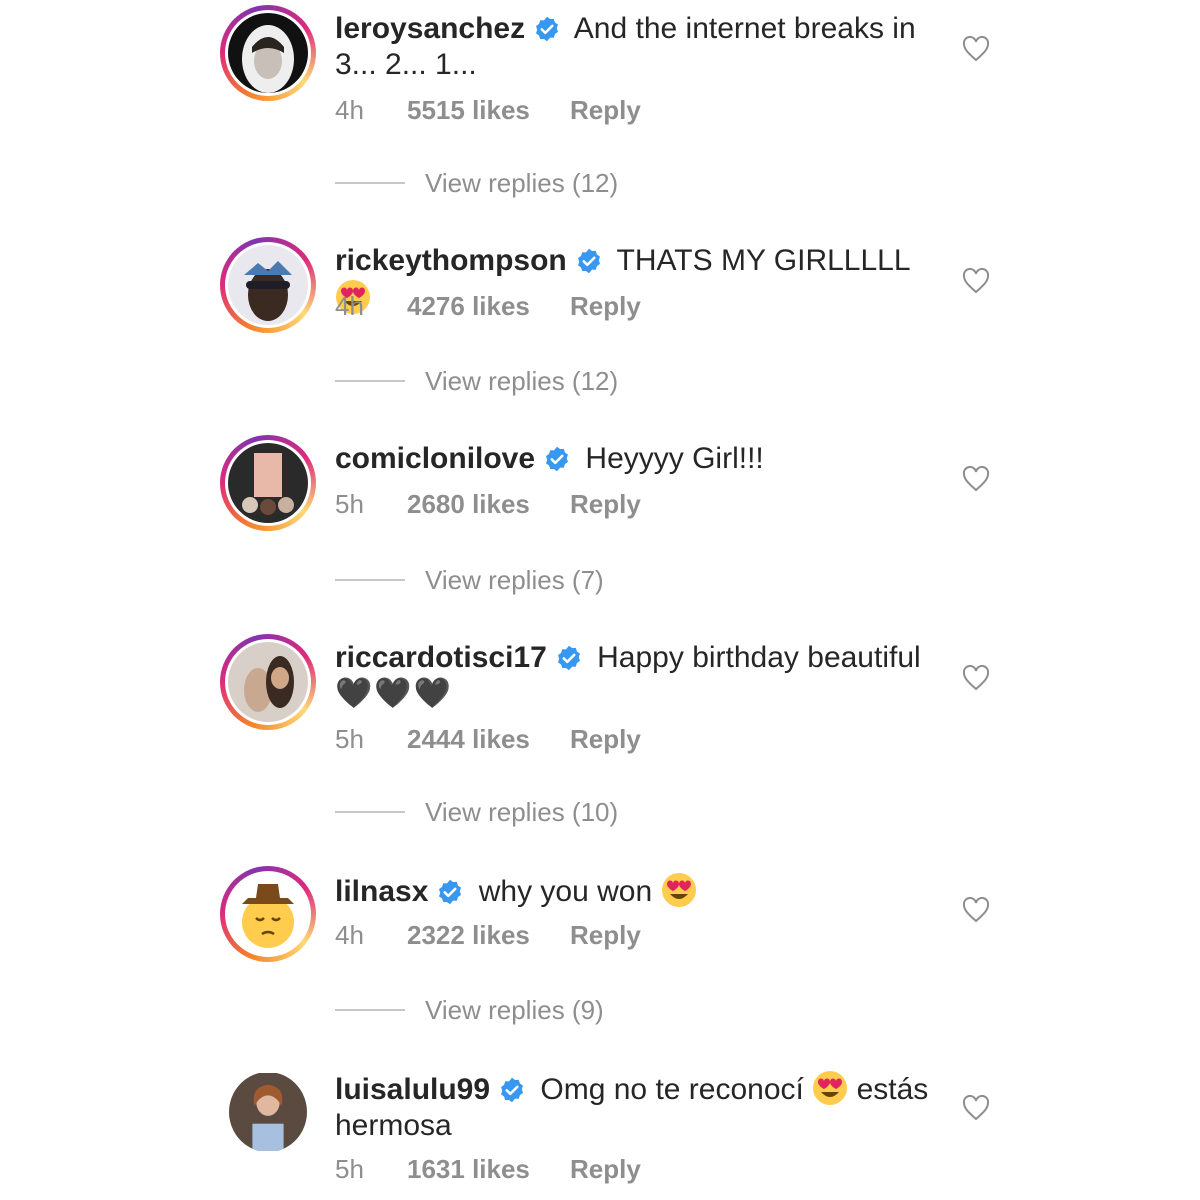  What do you see at coordinates (672, 1089) in the screenshot?
I see `comment-text: Omg no te reconocí` at bounding box center [672, 1089].